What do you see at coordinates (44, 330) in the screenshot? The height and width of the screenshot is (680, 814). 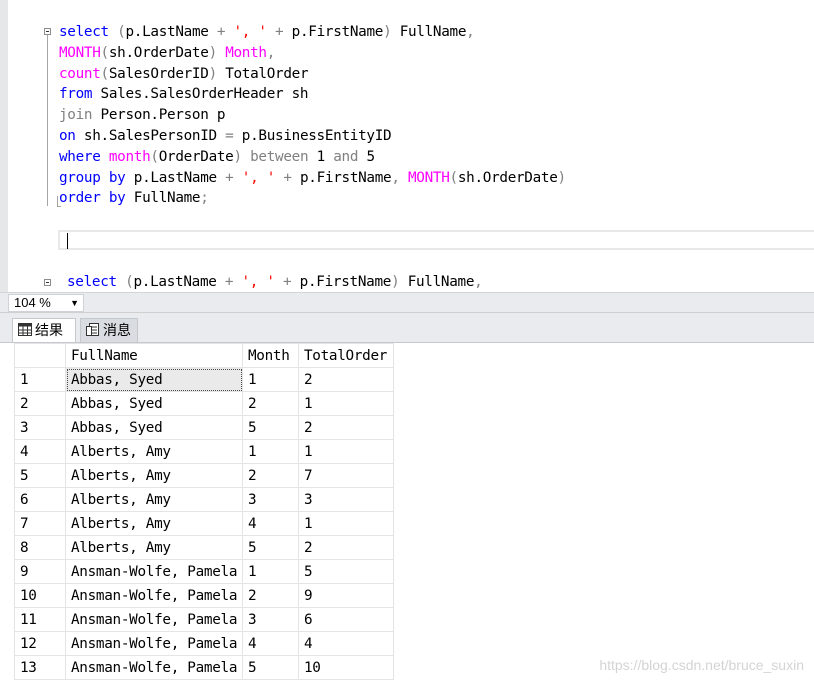 I see `tab-results: 结果` at bounding box center [44, 330].